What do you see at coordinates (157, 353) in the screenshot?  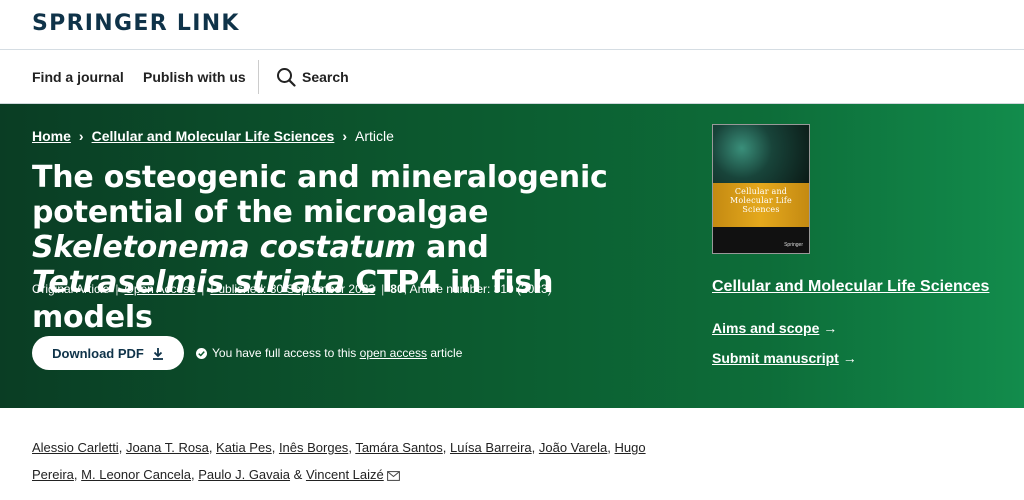 I see `download-icon` at bounding box center [157, 353].